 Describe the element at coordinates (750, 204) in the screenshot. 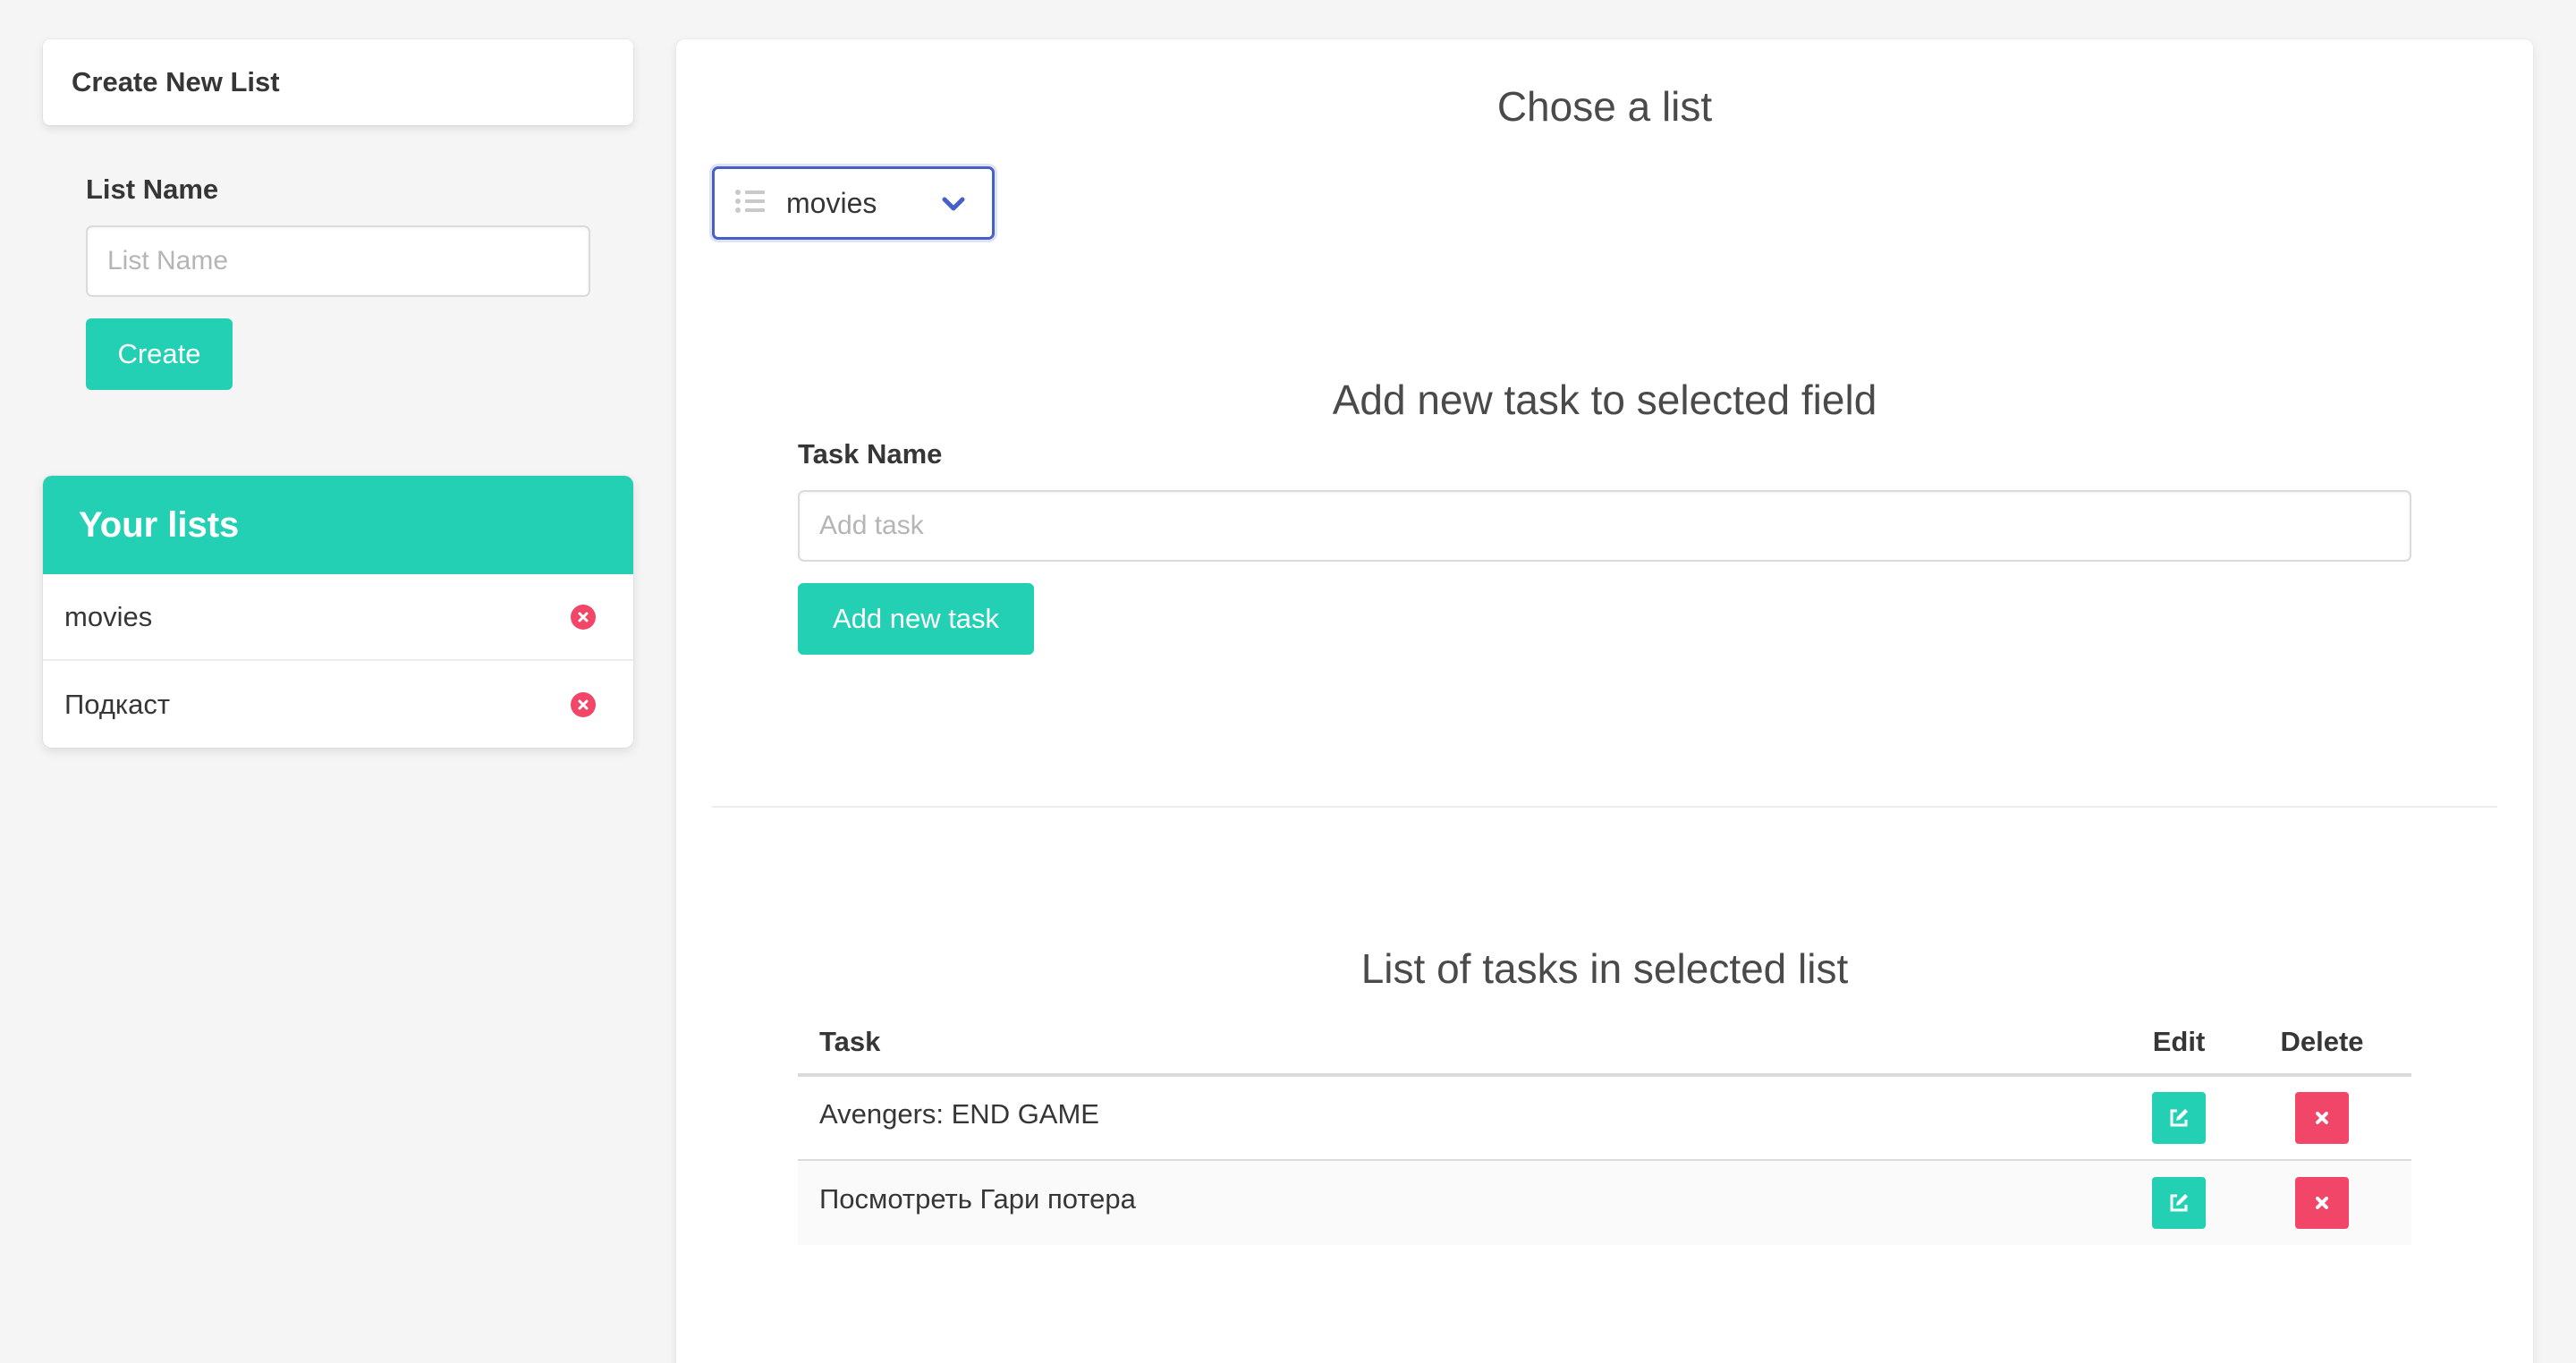

I see `list-icon` at that location.